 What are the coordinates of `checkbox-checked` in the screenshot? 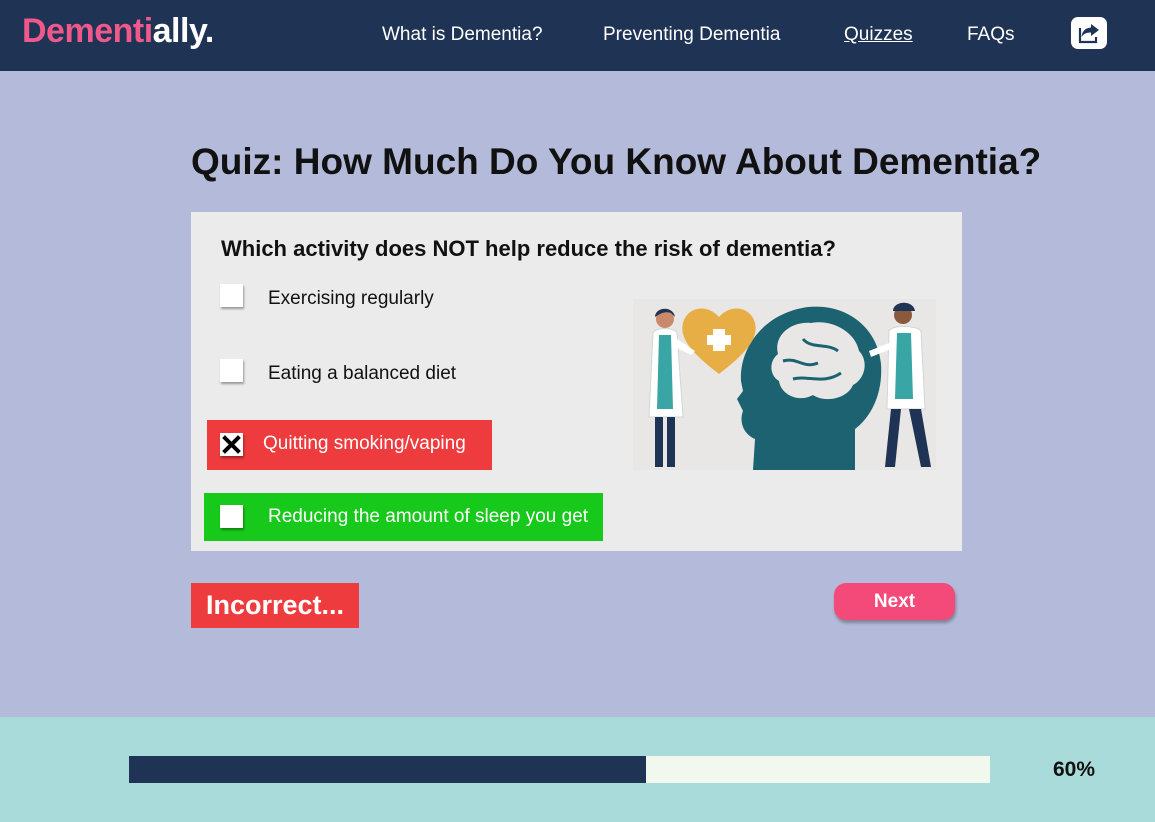 It's located at (231, 444).